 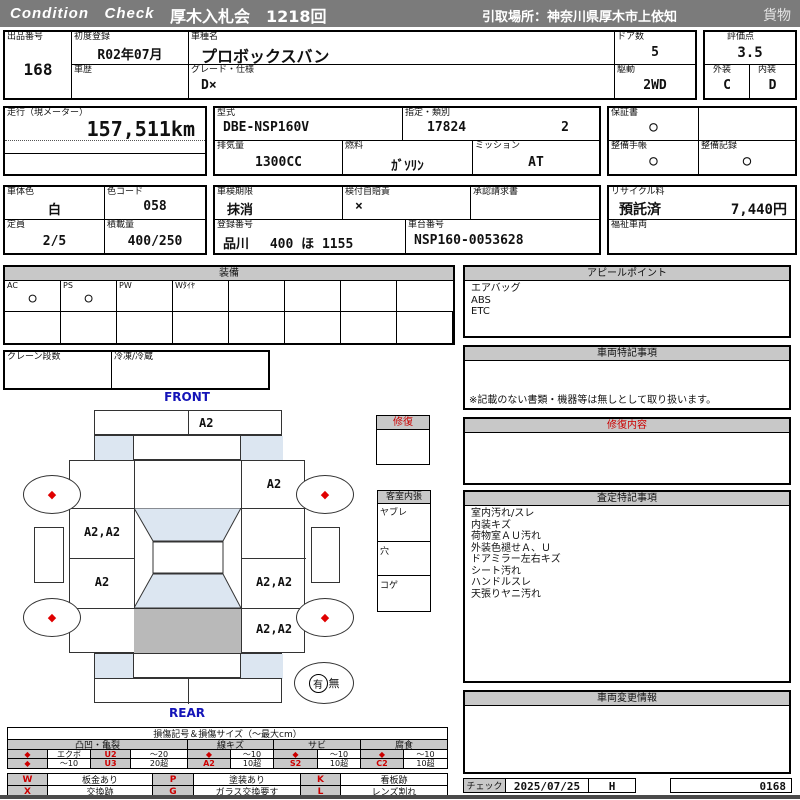 What do you see at coordinates (501, 582) in the screenshot?
I see `assessment-item: ハンドルスレ` at bounding box center [501, 582].